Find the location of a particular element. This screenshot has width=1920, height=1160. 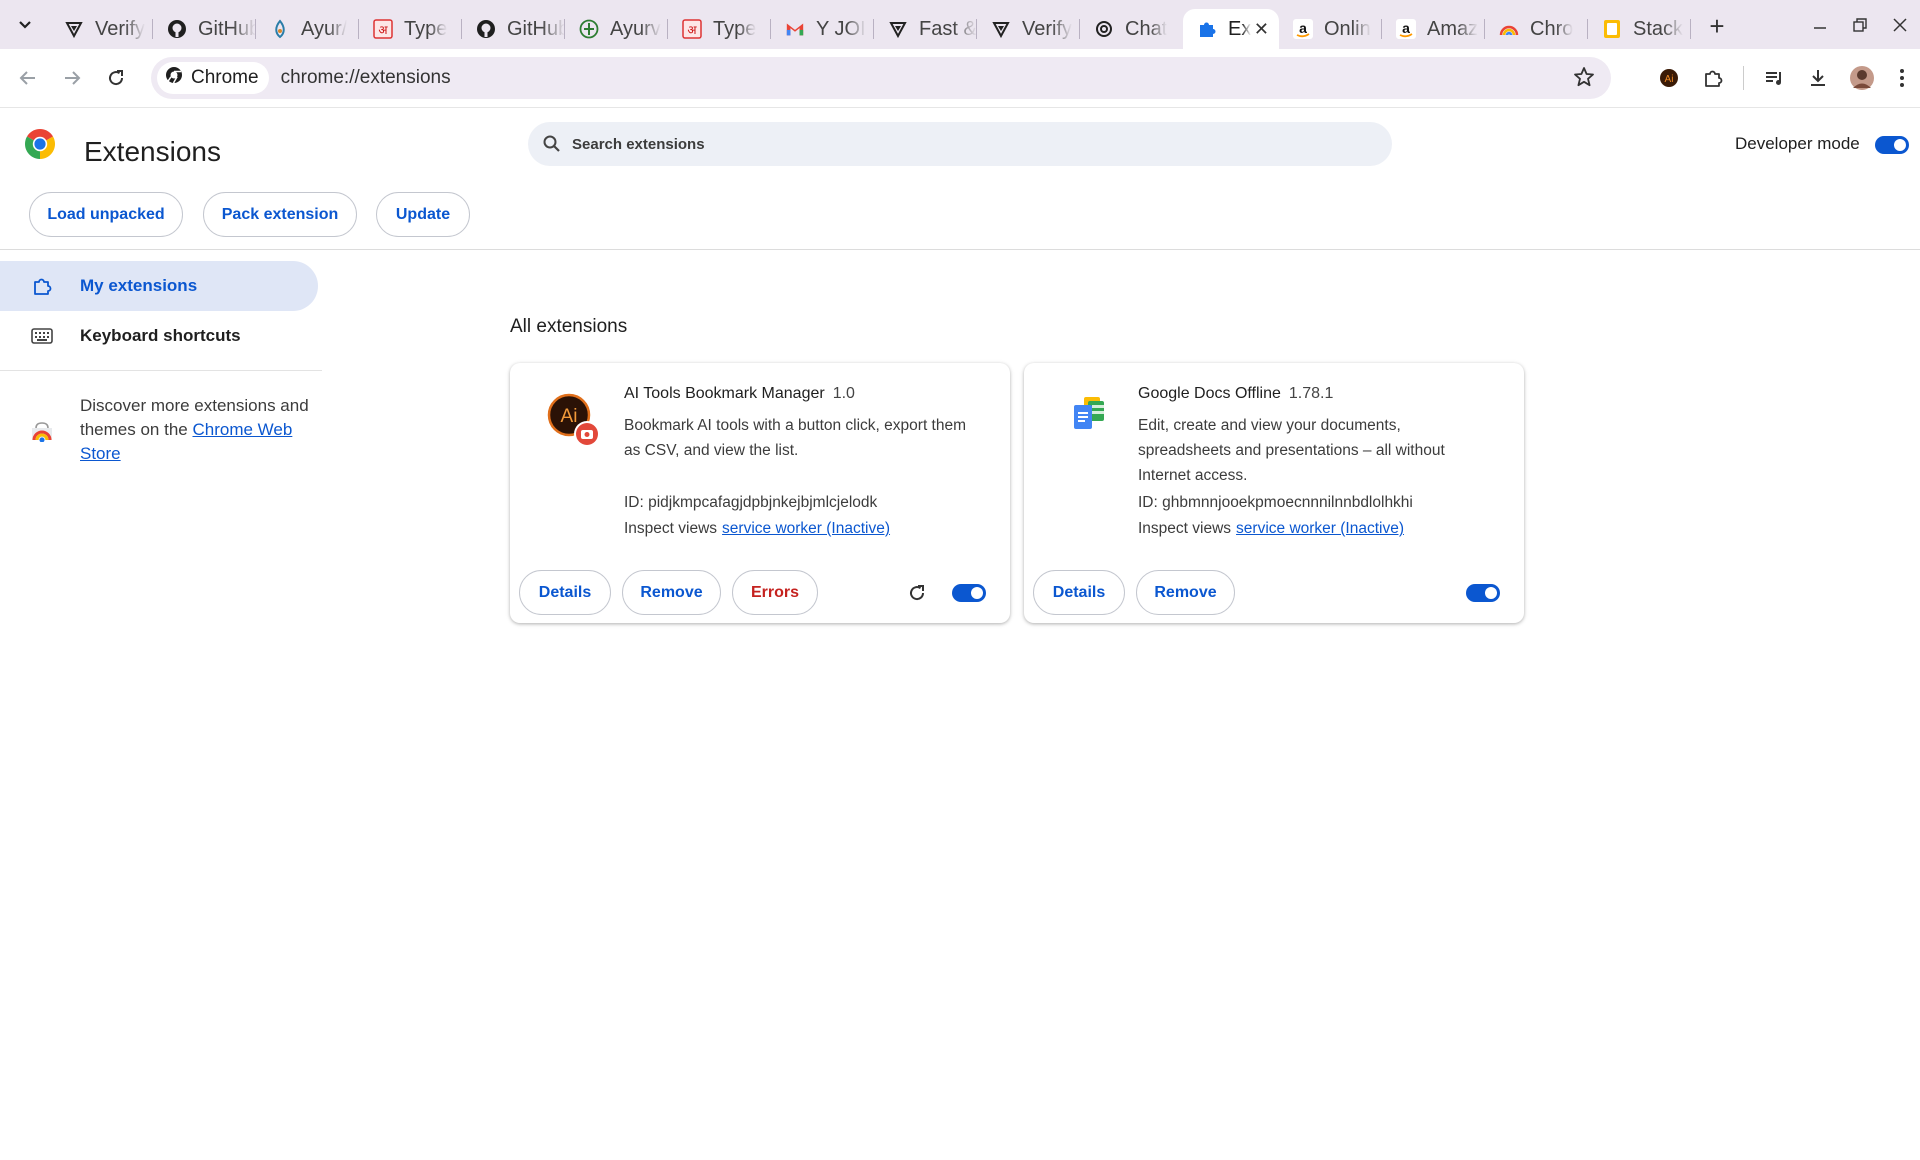

browser-toolbar: Chrome chrome://extensions Ai is located at coordinates (960, 78).